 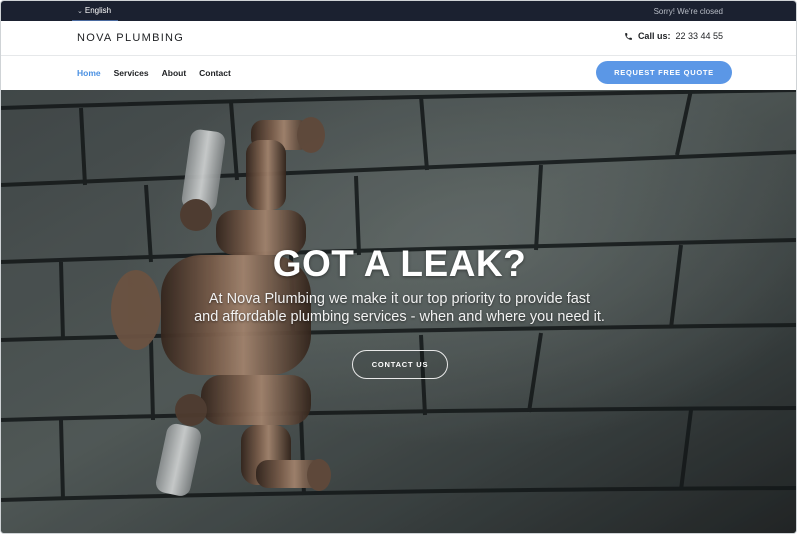 What do you see at coordinates (80, 11) in the screenshot?
I see `chevron-down-icon: ⌄` at bounding box center [80, 11].